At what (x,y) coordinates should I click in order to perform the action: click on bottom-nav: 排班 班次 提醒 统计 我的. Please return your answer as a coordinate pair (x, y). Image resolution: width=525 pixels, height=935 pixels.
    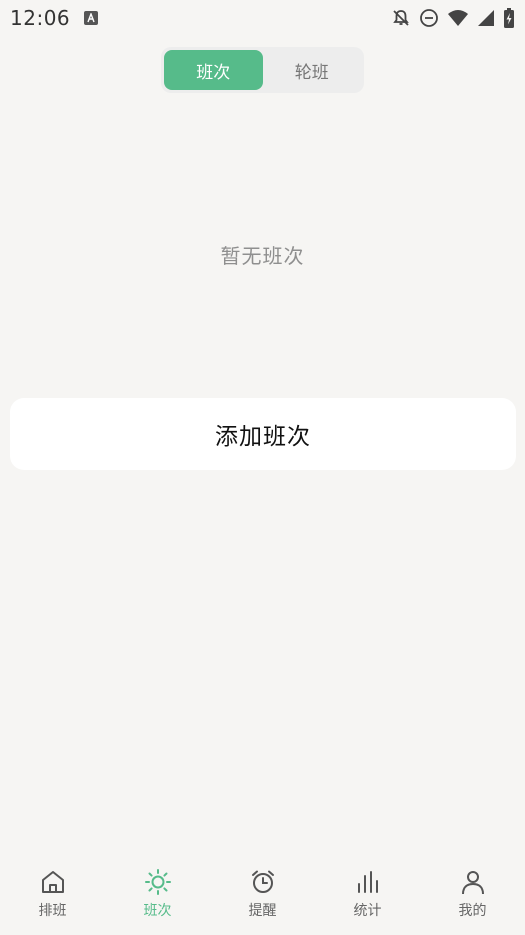
    Looking at the image, I should click on (262, 897).